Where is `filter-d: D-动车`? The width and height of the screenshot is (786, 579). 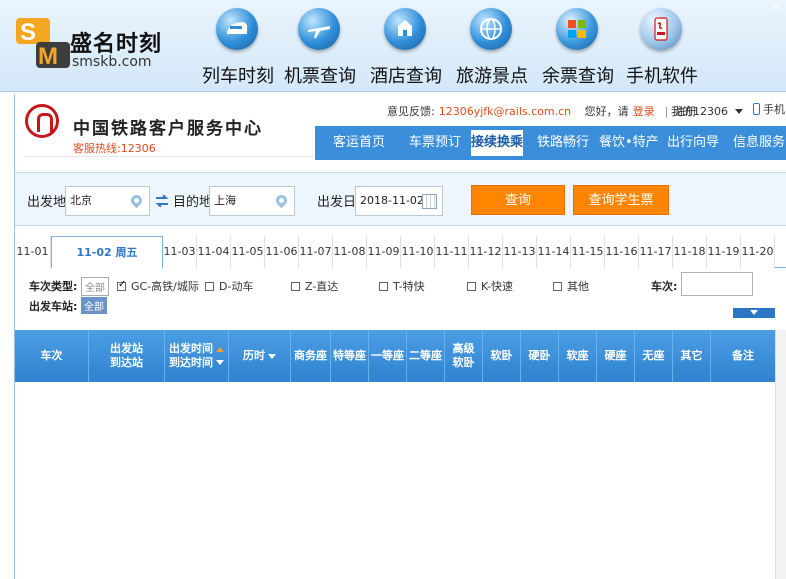 filter-d: D-动车 is located at coordinates (229, 286).